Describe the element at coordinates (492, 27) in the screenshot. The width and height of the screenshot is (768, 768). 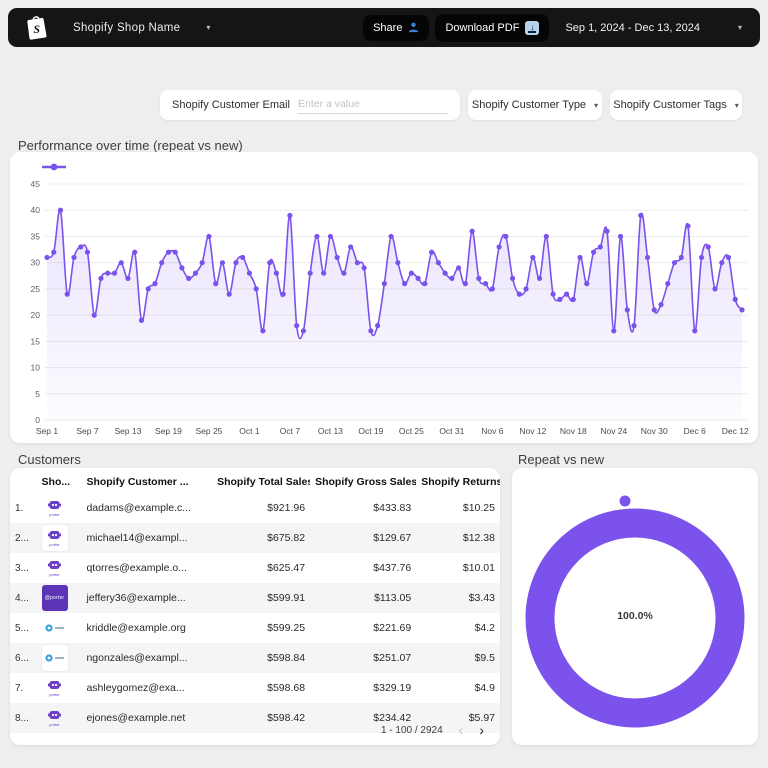
I see `download-pdf-button: Download PDF ↓` at that location.